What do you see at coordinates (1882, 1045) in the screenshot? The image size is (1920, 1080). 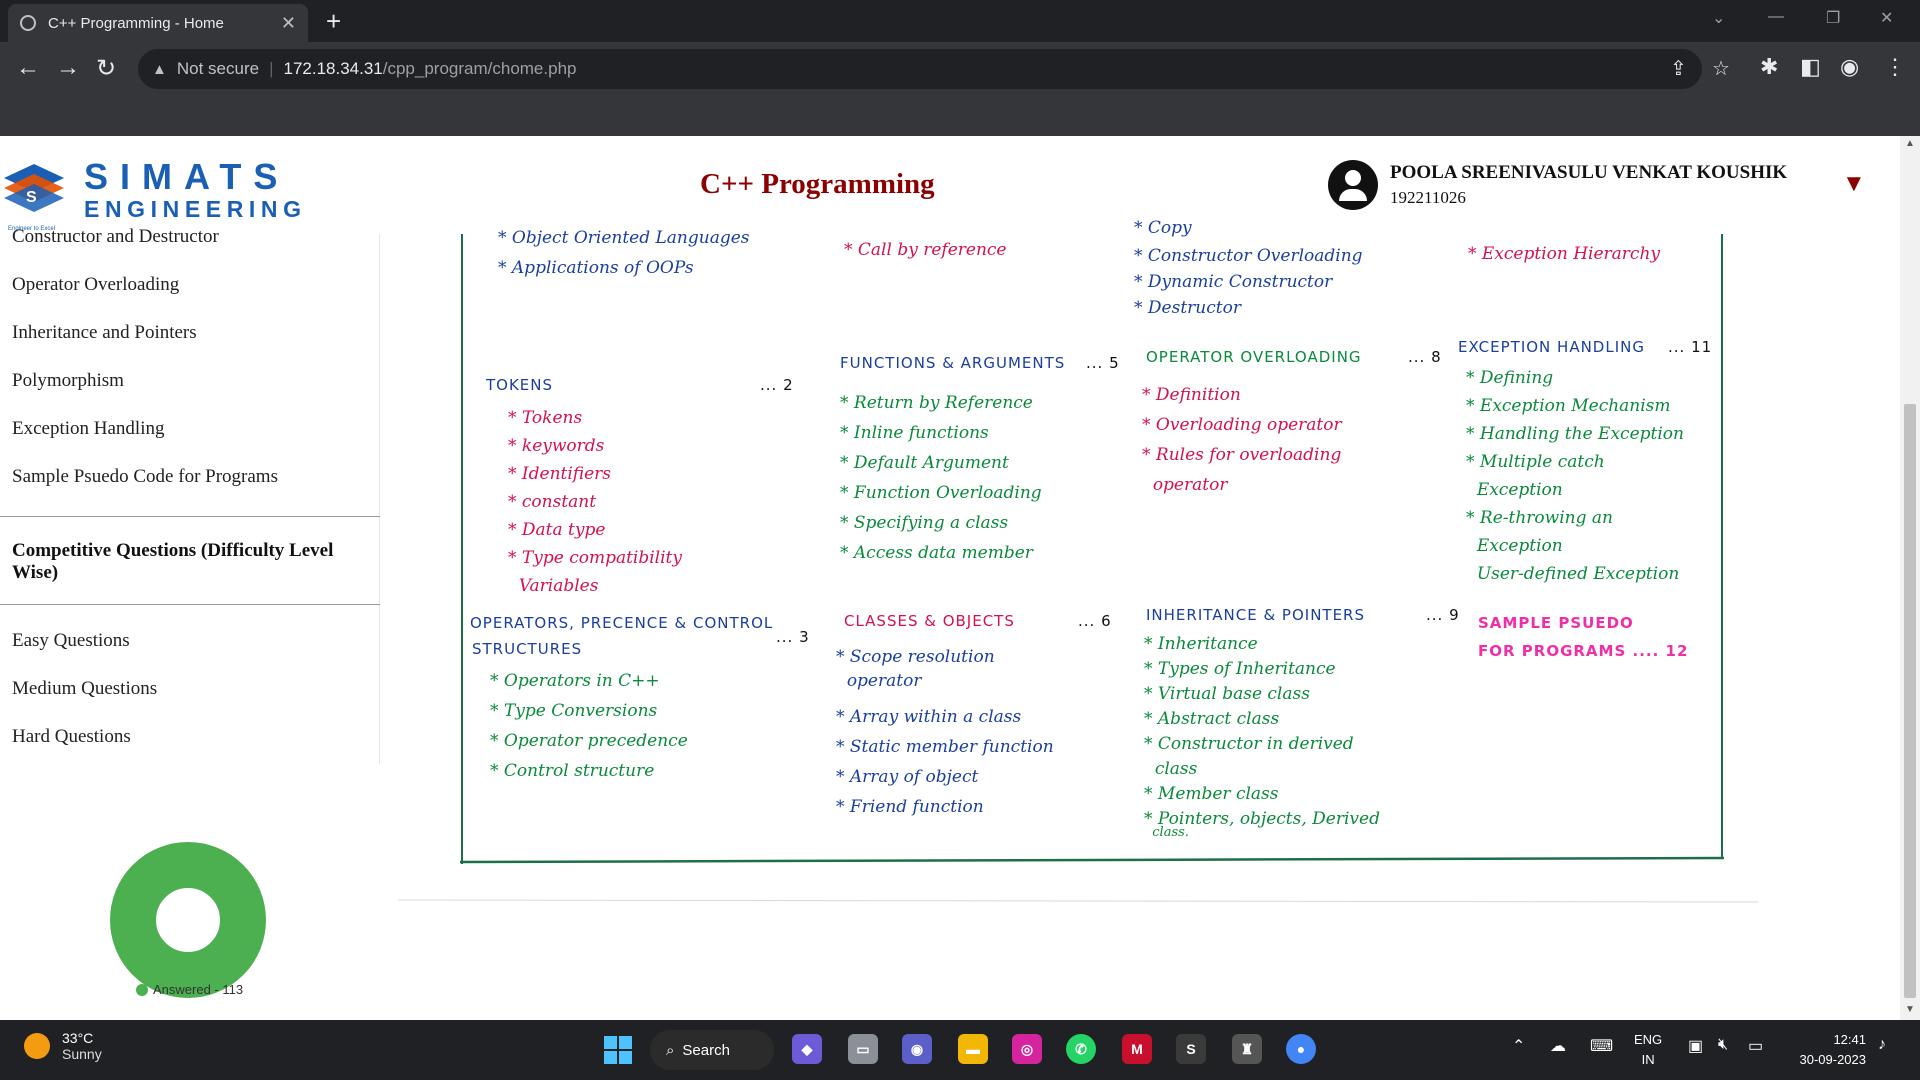 I see `notification-bell-icon: ♪` at bounding box center [1882, 1045].